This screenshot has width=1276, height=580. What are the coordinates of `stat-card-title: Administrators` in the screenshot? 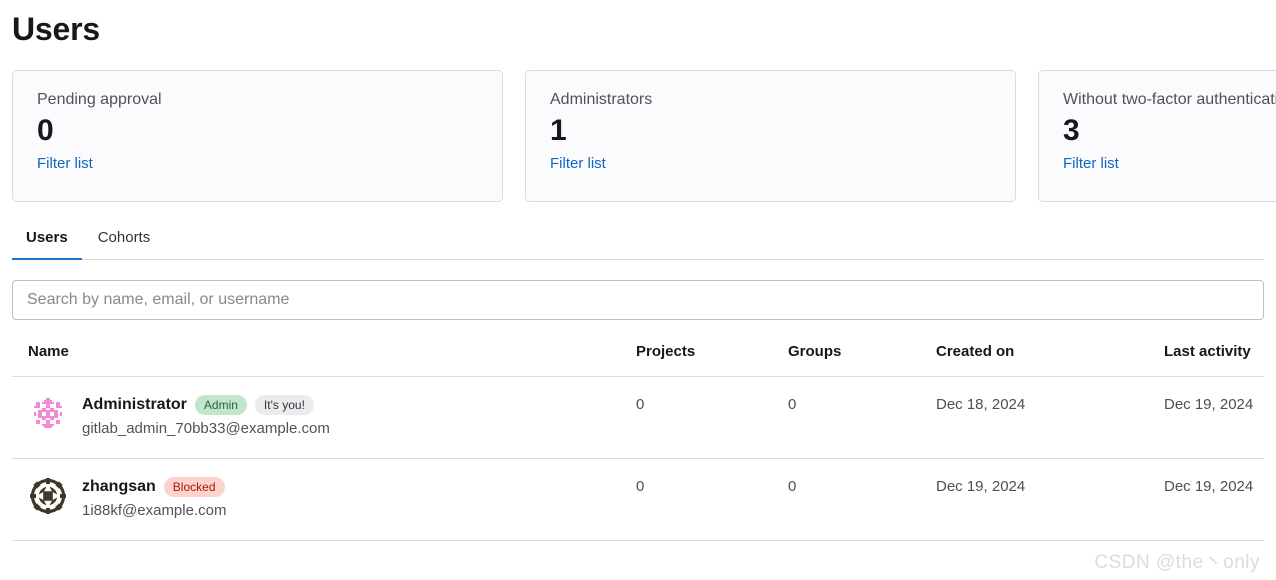 It's located at (601, 99).